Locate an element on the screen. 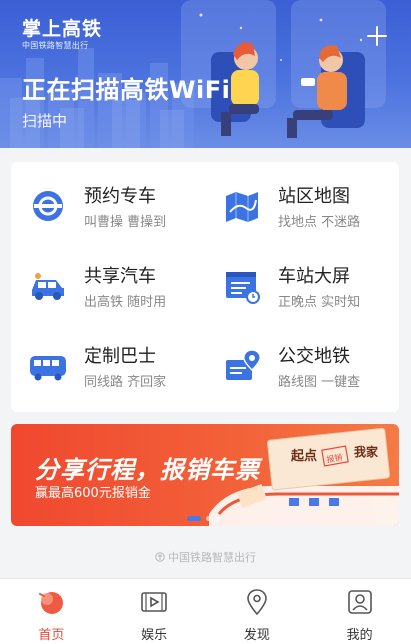 The height and width of the screenshot is (644, 411). service-item-transit: 公交地铁 路线图 一键查 is located at coordinates (300, 364).